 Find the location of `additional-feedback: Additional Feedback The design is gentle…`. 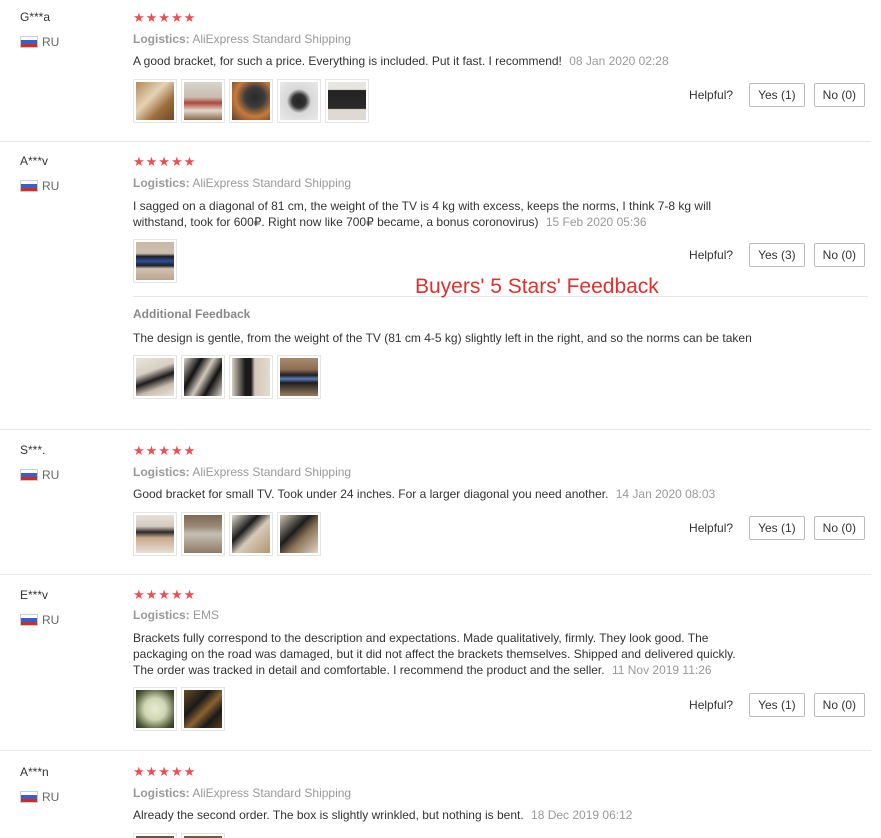

additional-feedback: Additional Feedback The design is gentle… is located at coordinates (443, 353).